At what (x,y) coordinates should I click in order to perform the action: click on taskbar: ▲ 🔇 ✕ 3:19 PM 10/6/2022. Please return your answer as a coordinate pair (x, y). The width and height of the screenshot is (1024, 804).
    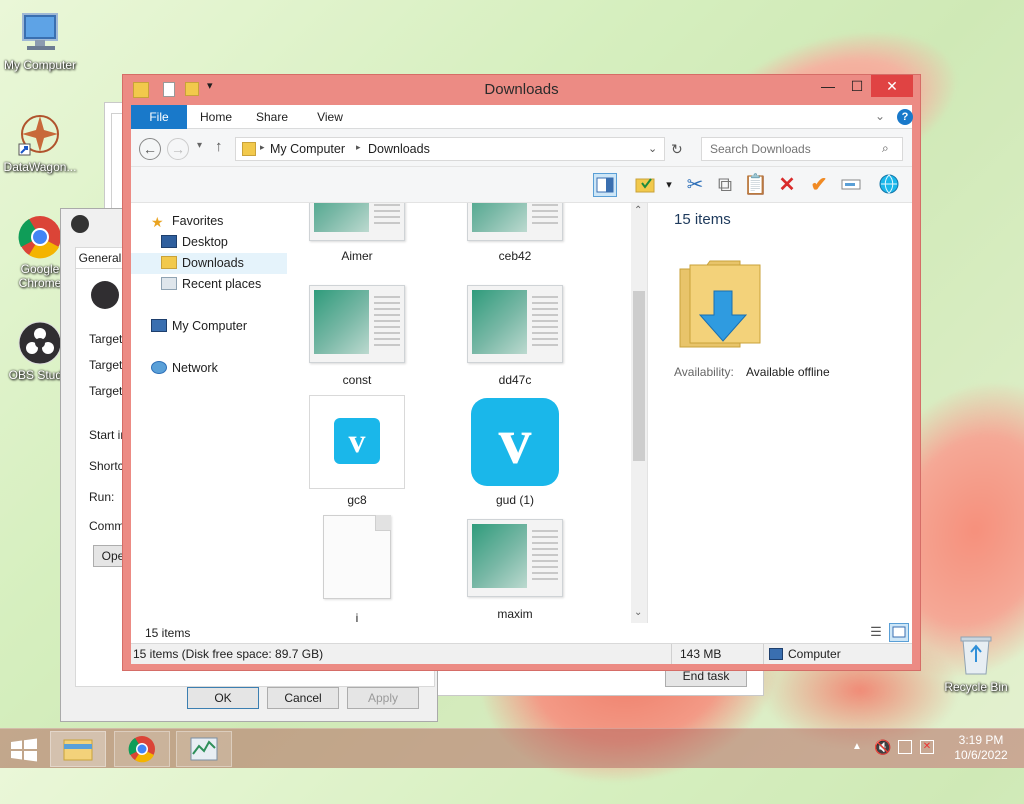
    Looking at the image, I should click on (512, 748).